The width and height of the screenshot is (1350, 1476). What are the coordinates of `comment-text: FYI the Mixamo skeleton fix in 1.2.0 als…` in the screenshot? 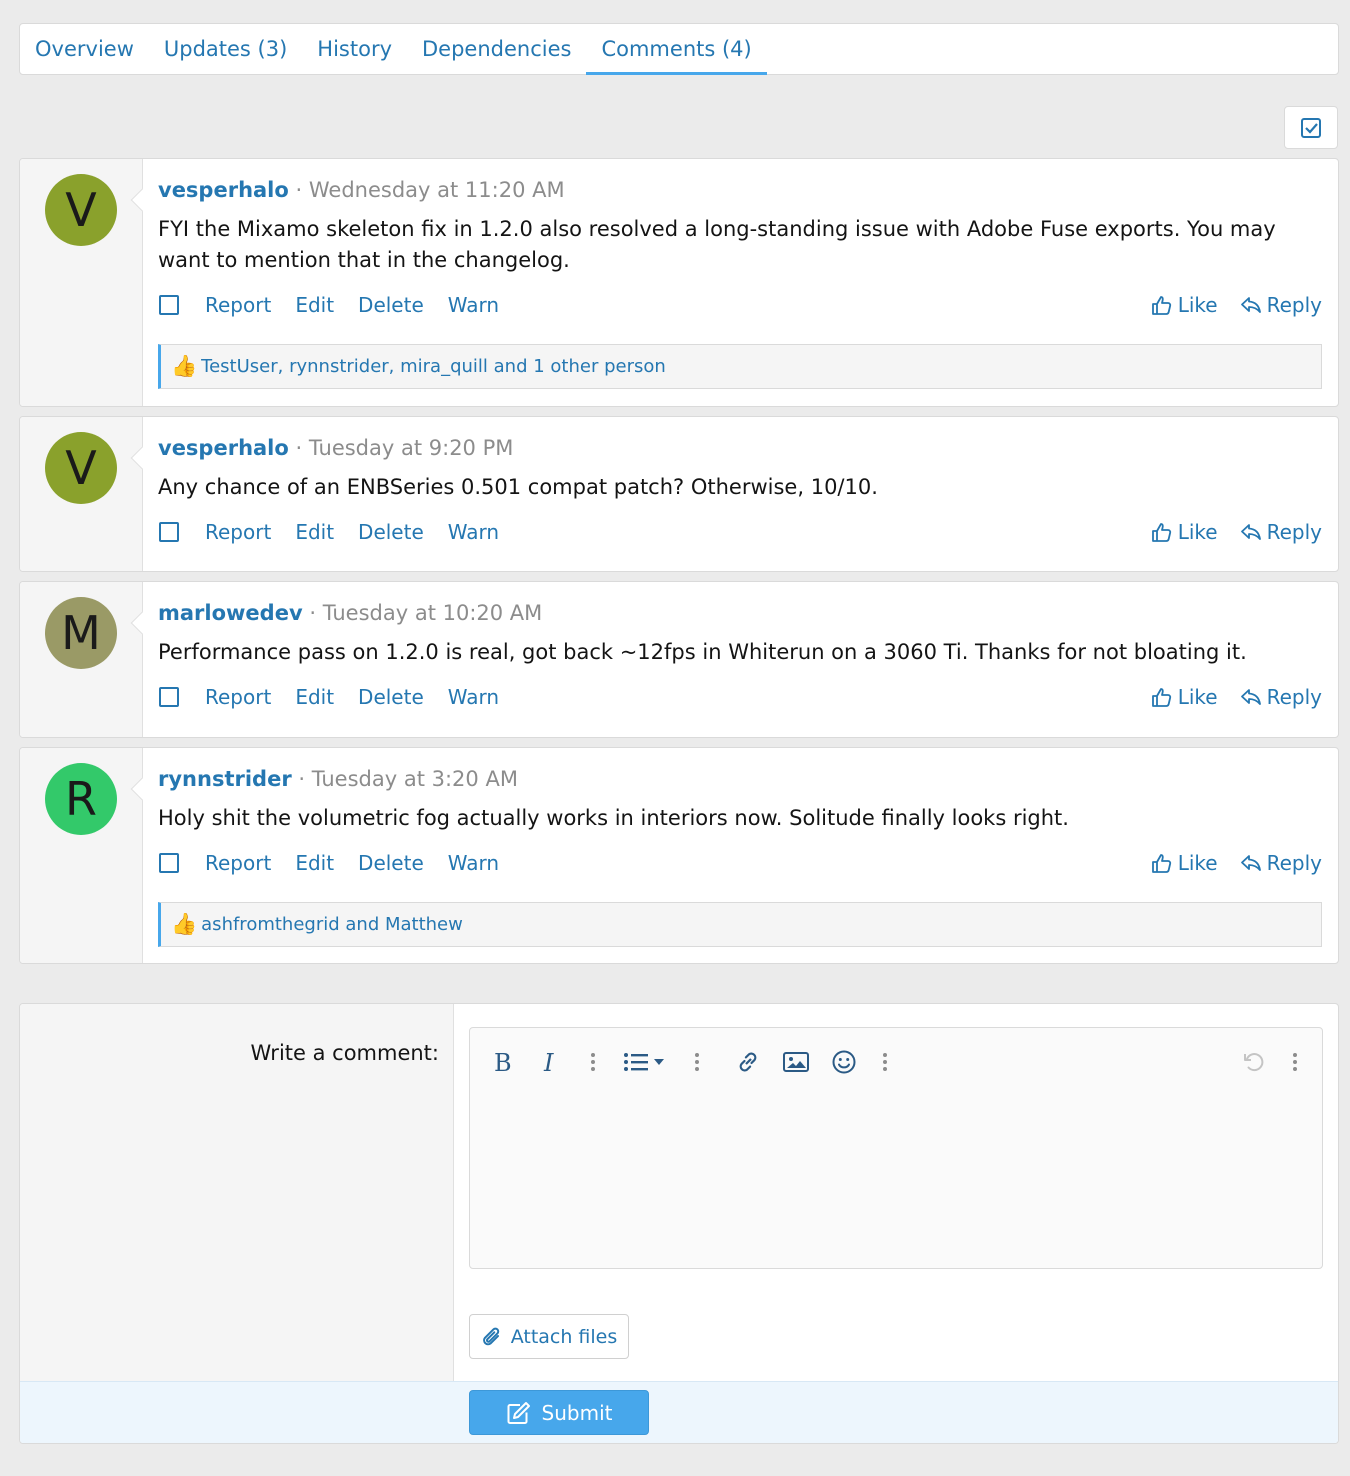 It's located at (717, 244).